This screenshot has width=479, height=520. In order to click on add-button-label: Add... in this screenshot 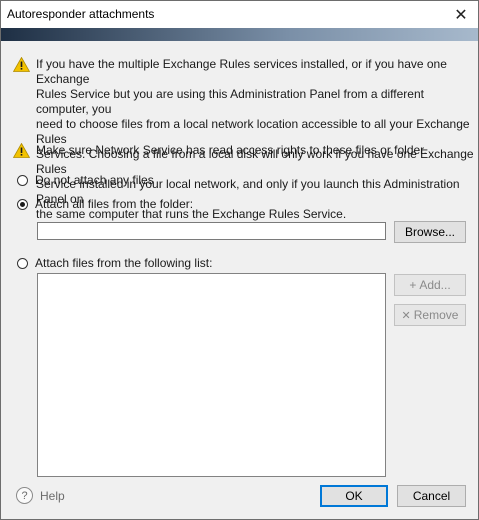, I will do `click(435, 285)`.